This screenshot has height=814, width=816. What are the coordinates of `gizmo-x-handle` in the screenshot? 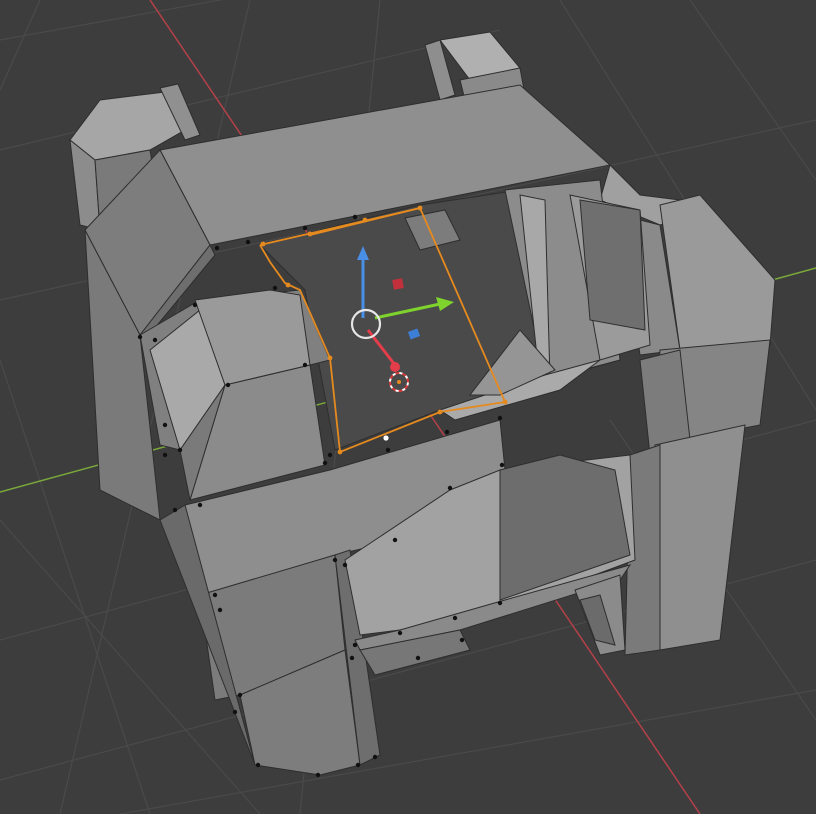 It's located at (395, 367).